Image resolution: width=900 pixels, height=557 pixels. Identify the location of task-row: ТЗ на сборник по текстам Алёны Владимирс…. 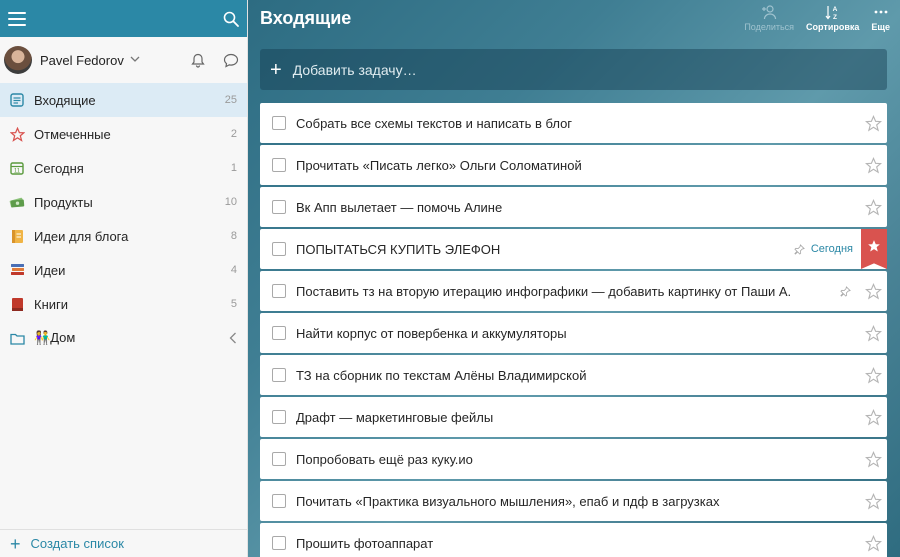
(573, 375).